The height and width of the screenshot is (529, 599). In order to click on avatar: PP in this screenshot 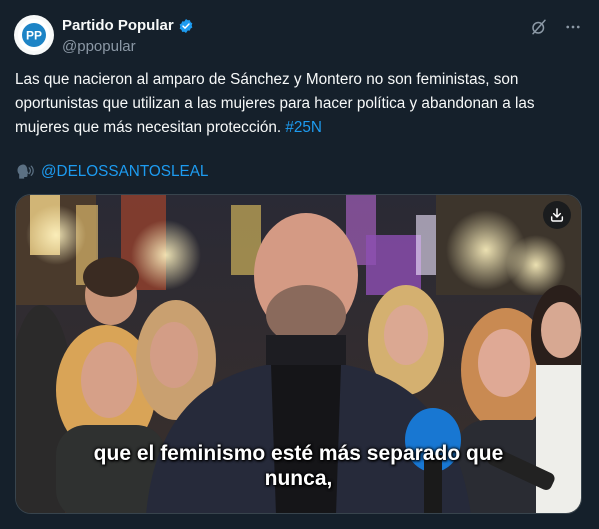, I will do `click(34, 35)`.